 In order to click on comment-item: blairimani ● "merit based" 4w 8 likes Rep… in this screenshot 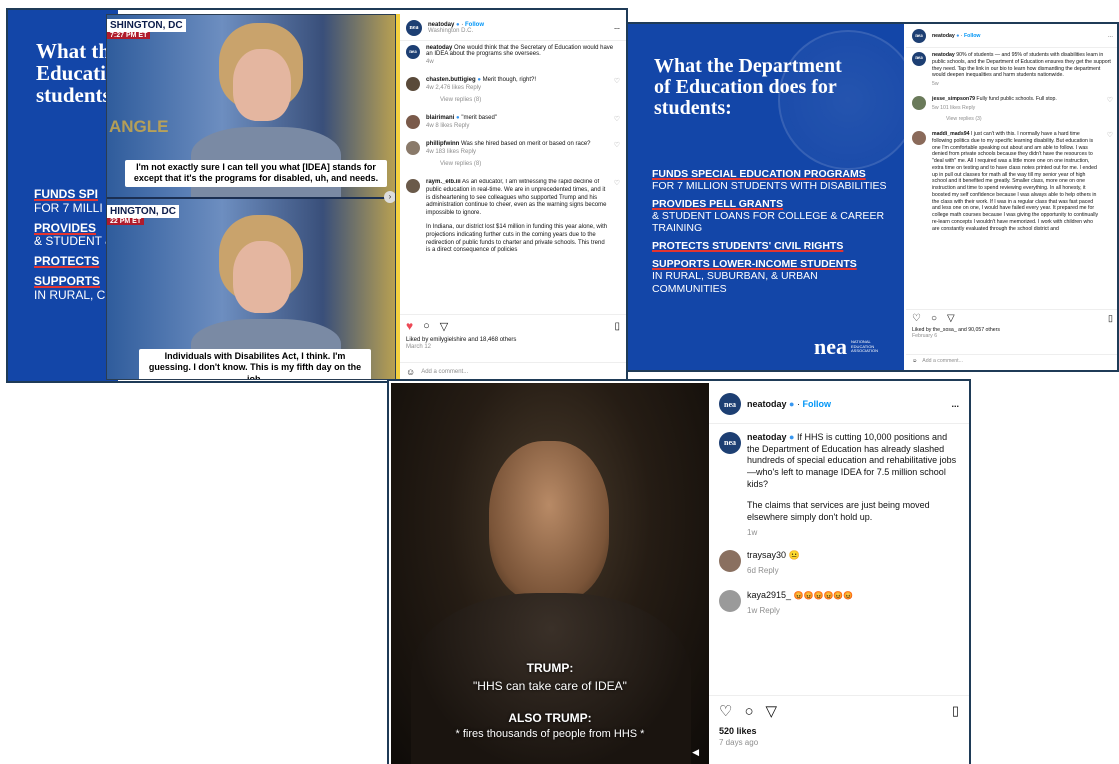, I will do `click(513, 122)`.